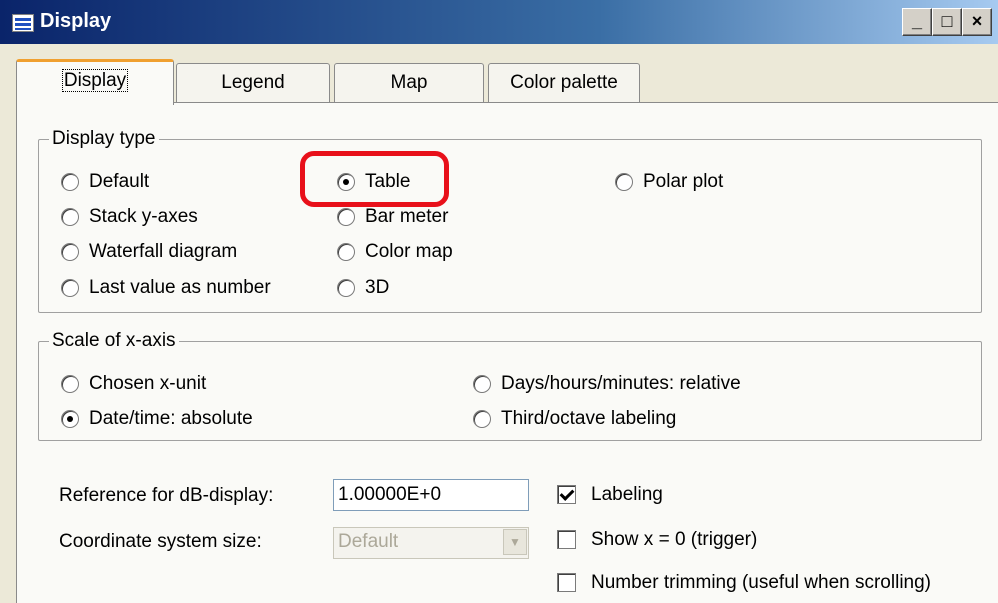 The width and height of the screenshot is (998, 603). I want to click on checkbox-number-trimming-box, so click(566, 582).